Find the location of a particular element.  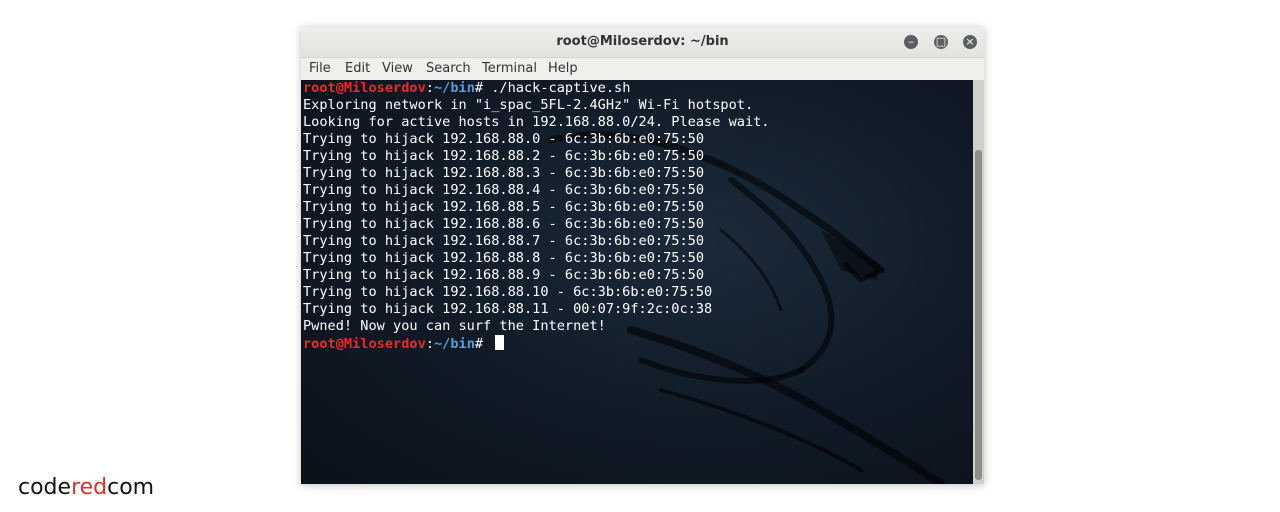

title-bar: root@Miloserdov: ~/bin – □ × is located at coordinates (642, 42).